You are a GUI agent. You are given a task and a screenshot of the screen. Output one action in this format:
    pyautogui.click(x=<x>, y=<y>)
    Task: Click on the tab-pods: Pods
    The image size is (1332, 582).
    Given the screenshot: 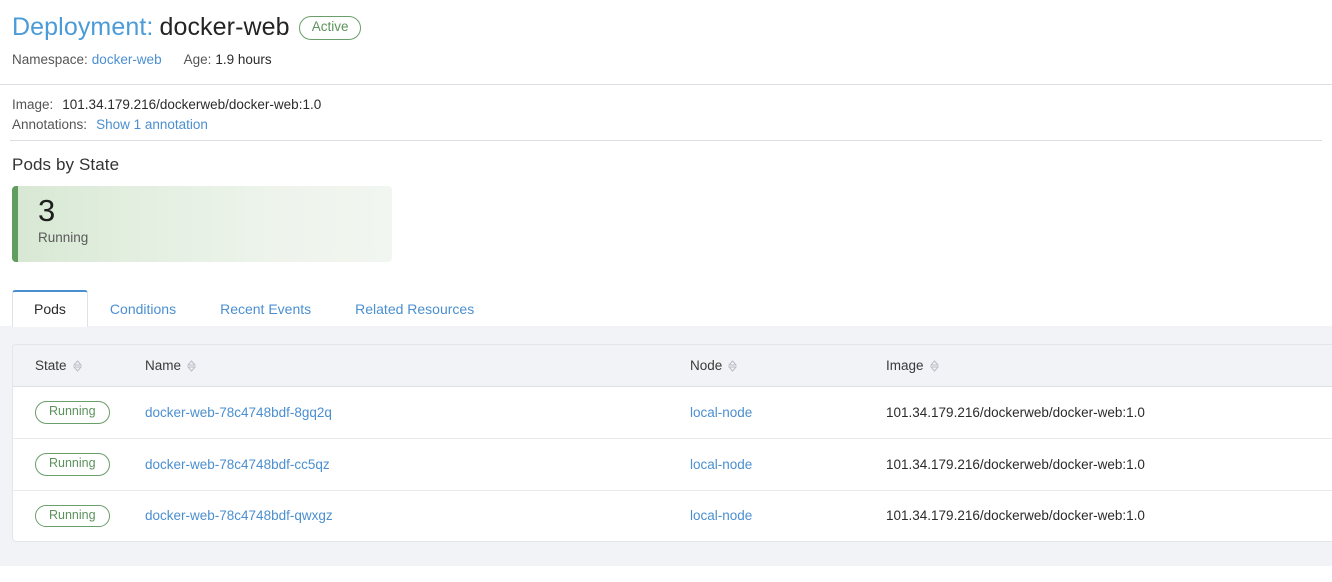 What is the action you would take?
    pyautogui.click(x=50, y=308)
    